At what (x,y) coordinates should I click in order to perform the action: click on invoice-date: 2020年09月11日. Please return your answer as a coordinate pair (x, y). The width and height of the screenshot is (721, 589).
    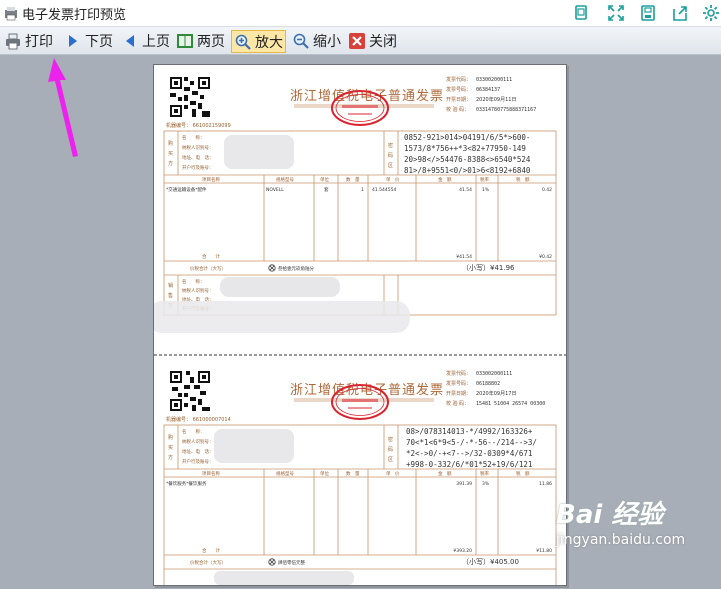
    Looking at the image, I should click on (496, 99).